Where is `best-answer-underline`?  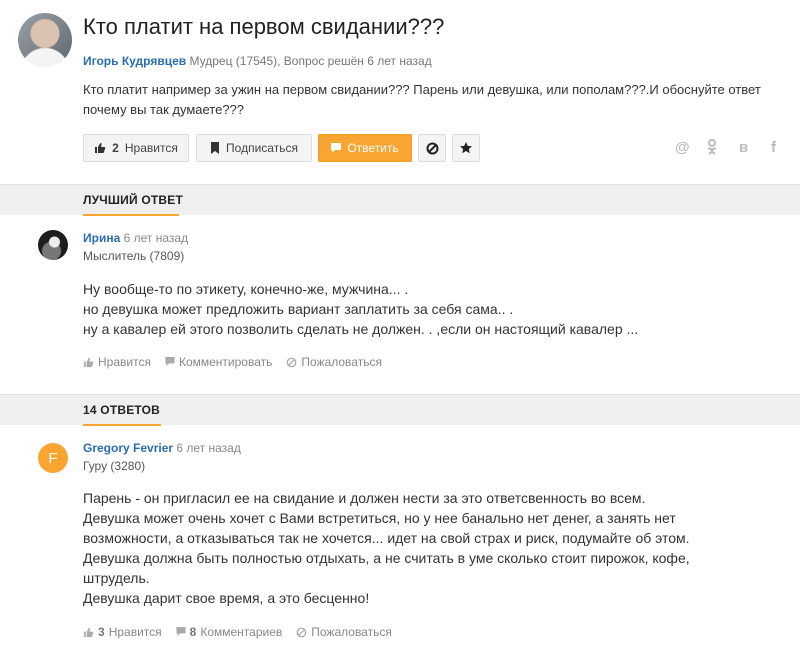 best-answer-underline is located at coordinates (131, 215).